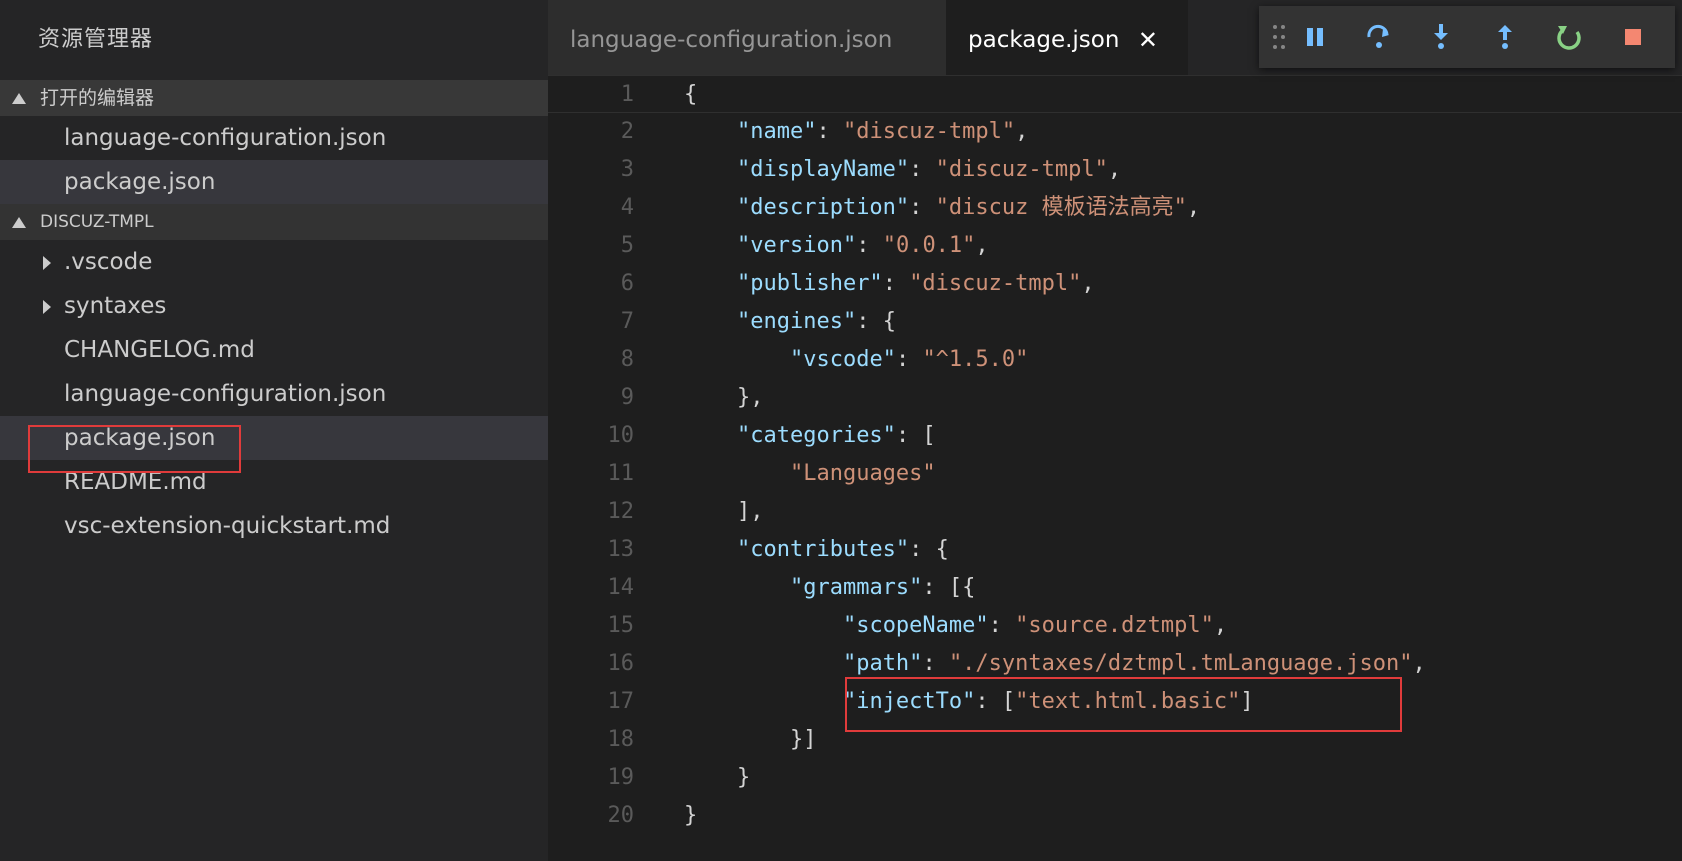 The height and width of the screenshot is (861, 1682). I want to click on folder-item-label: syntaxes, so click(115, 306).